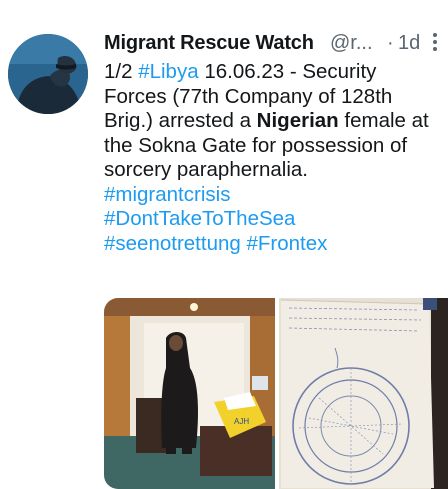 The image size is (448, 489). What do you see at coordinates (241, 421) in the screenshot?
I see `svg-text: AJH` at bounding box center [241, 421].